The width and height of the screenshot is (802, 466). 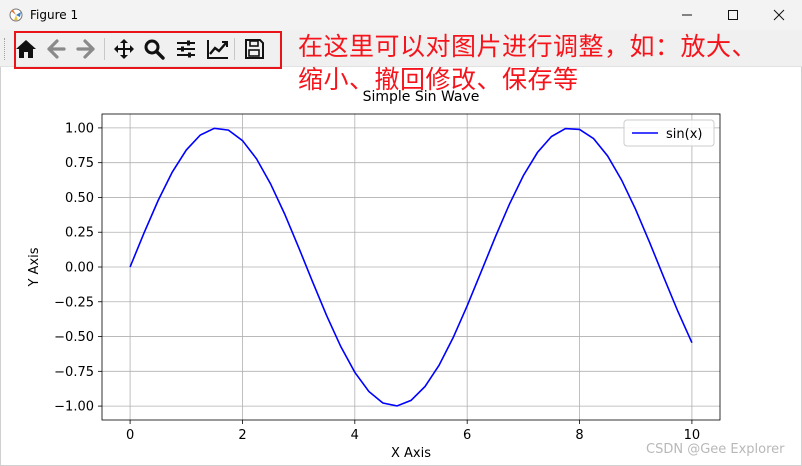 I want to click on maximize-button, so click(x=733, y=15).